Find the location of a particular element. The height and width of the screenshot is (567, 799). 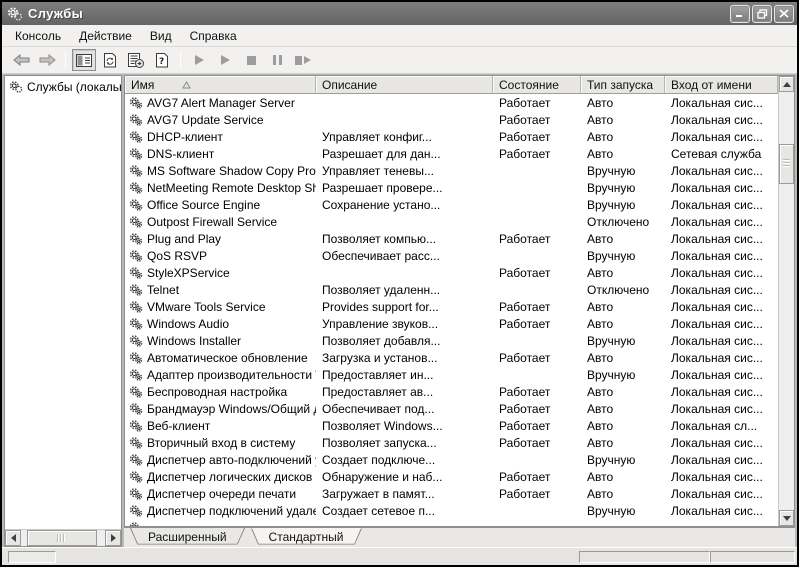

export-list-icon is located at coordinates (136, 60).